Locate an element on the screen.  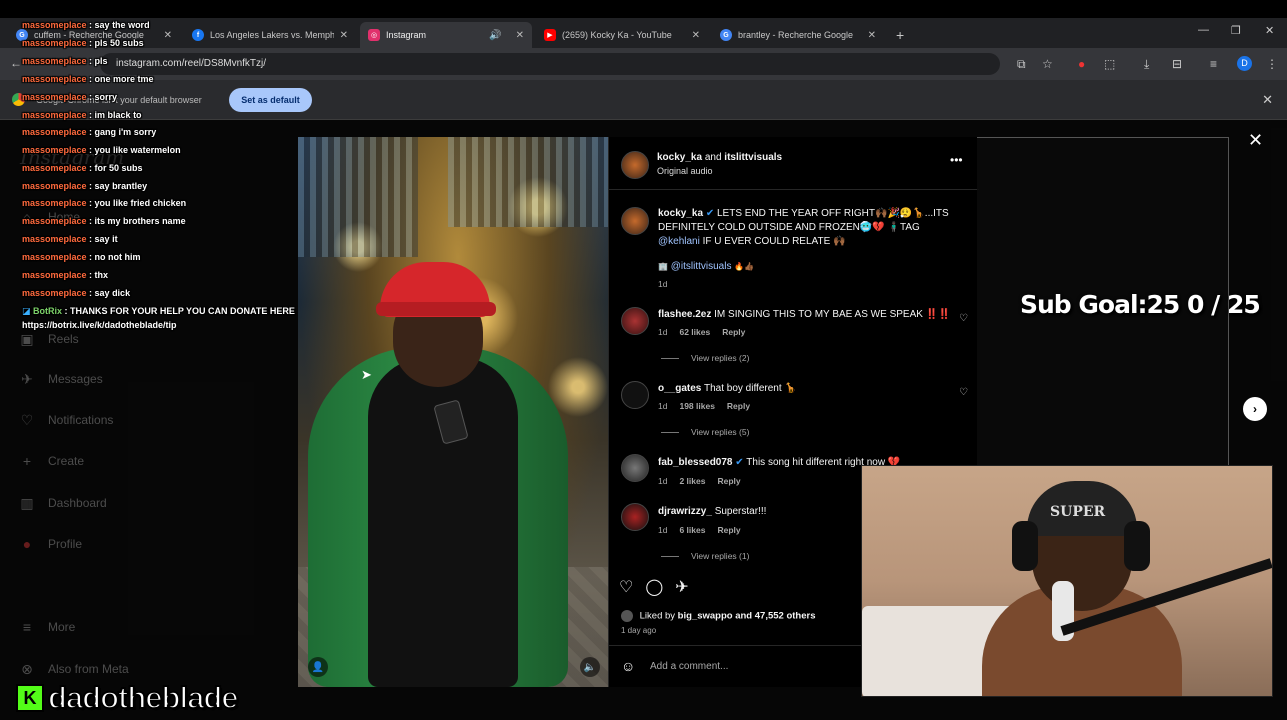
tab-title: Instagram is located at coordinates (406, 35).